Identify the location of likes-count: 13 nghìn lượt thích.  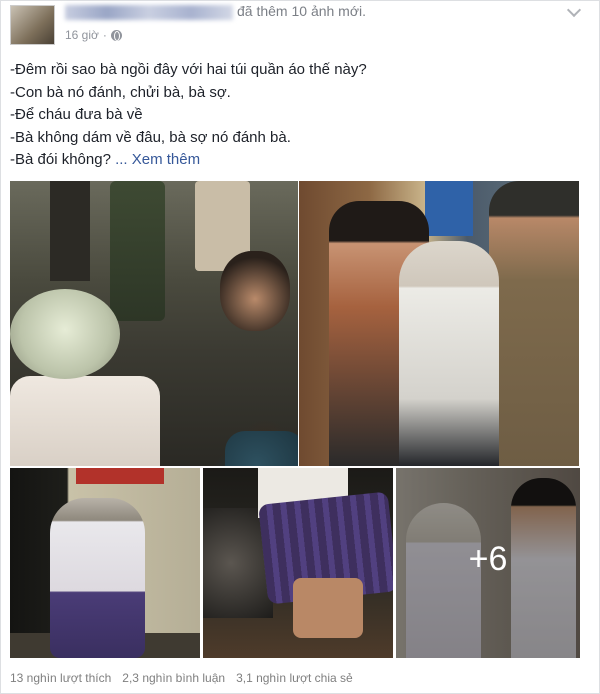
(60, 678).